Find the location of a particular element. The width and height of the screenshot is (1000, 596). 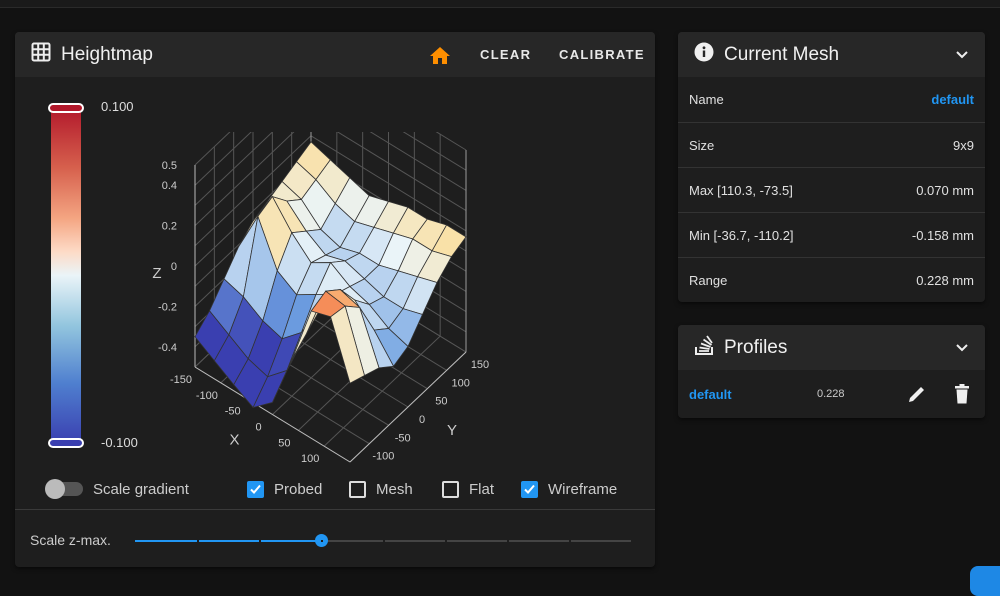

z-tick-label: -0.4 is located at coordinates (167, 348).